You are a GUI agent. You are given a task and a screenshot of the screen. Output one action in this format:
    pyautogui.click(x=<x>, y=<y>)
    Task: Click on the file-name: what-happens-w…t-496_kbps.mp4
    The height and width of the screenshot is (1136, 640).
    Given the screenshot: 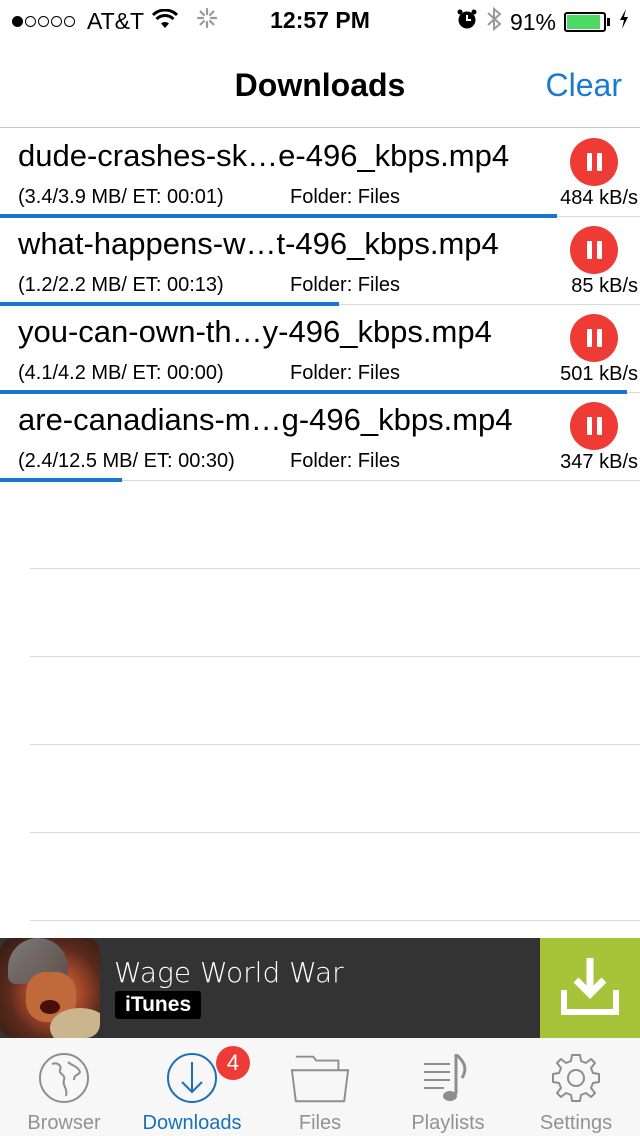 What is the action you would take?
    pyautogui.click(x=258, y=243)
    